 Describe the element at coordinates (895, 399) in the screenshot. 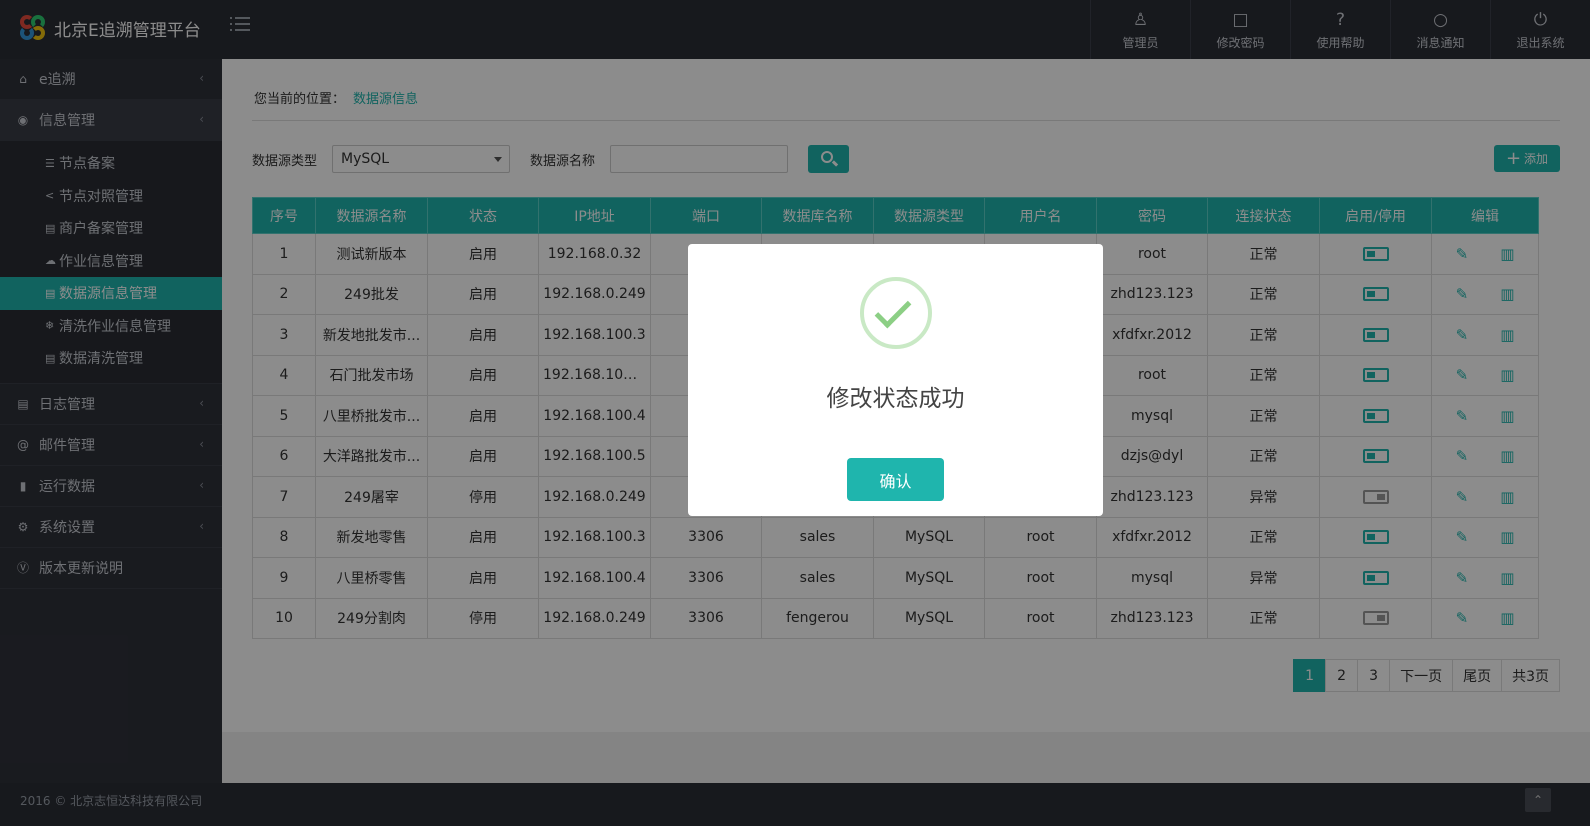

I see `dialog-message: 修改状态成功` at that location.